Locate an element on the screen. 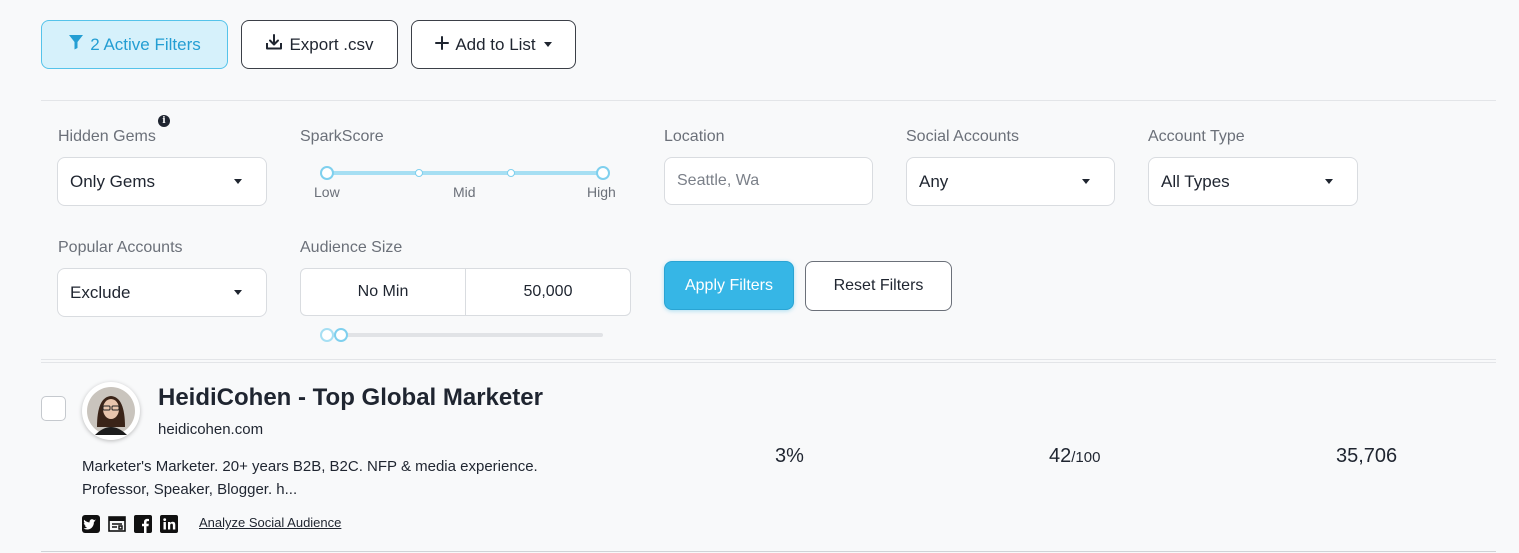 This screenshot has width=1519, height=553. facebook-icon is located at coordinates (143, 524).